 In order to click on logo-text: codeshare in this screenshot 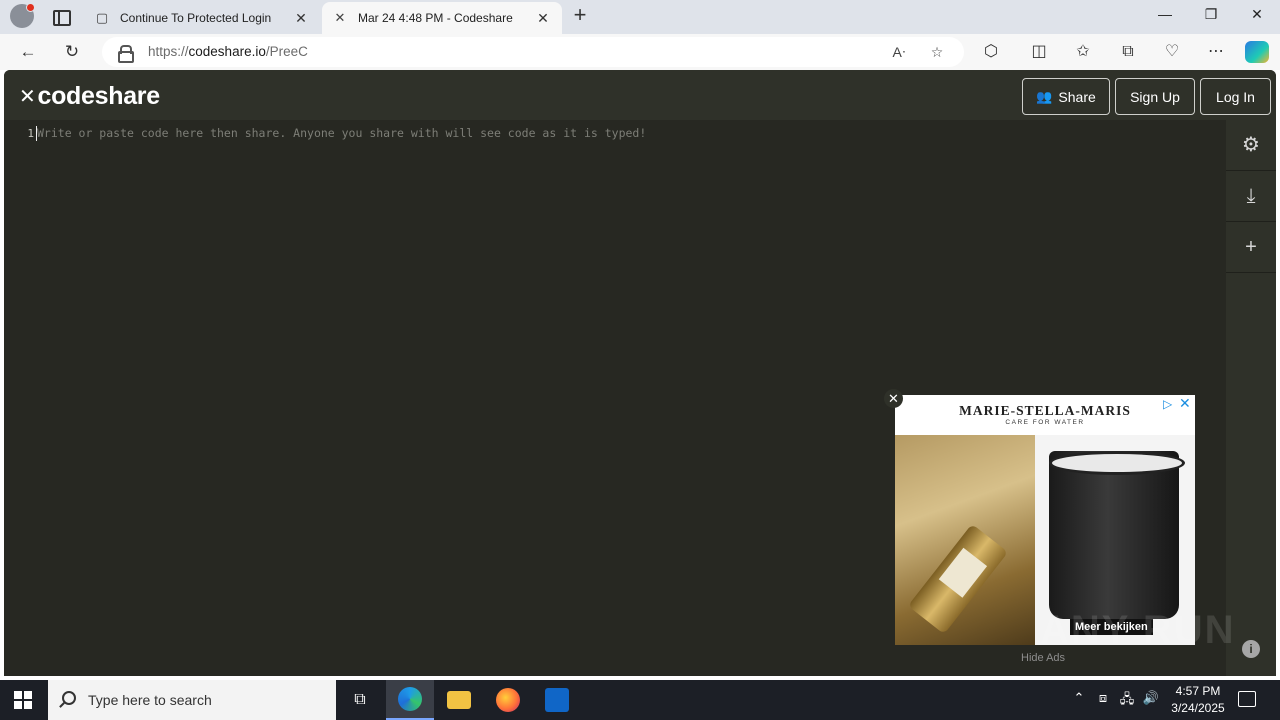, I will do `click(98, 96)`.